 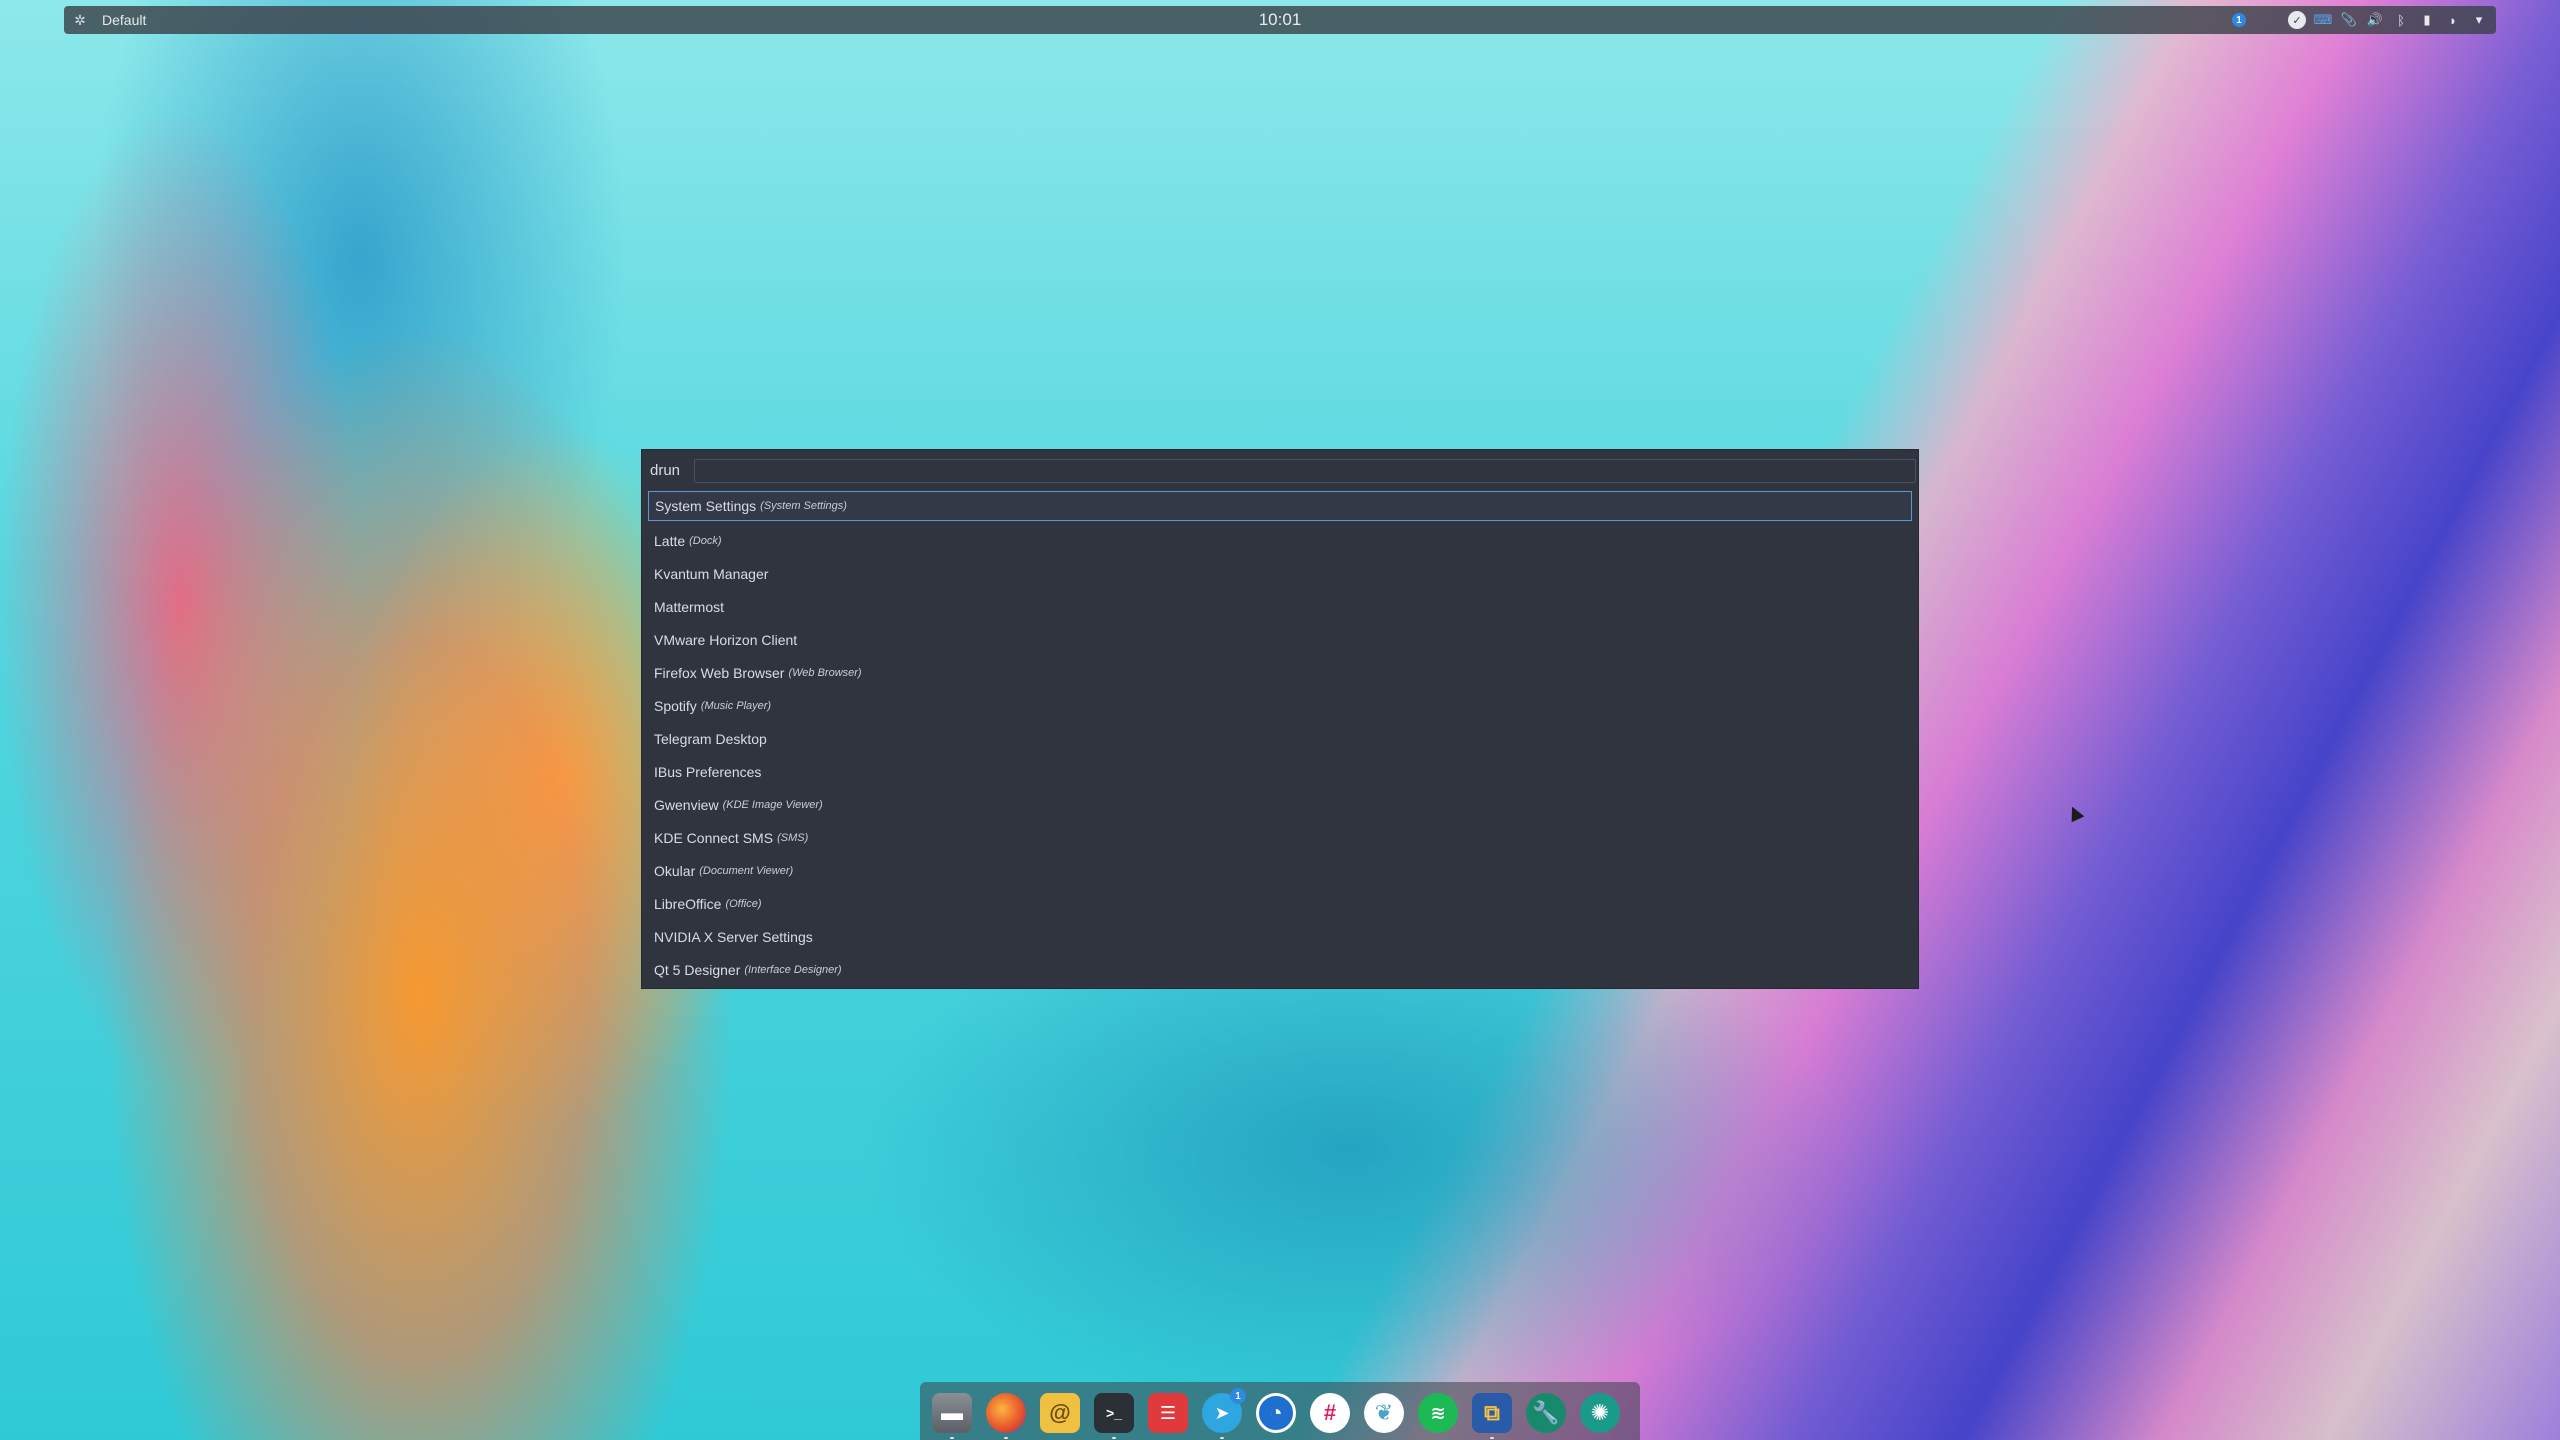 What do you see at coordinates (711, 573) in the screenshot?
I see `result-name: Kvantum Manager` at bounding box center [711, 573].